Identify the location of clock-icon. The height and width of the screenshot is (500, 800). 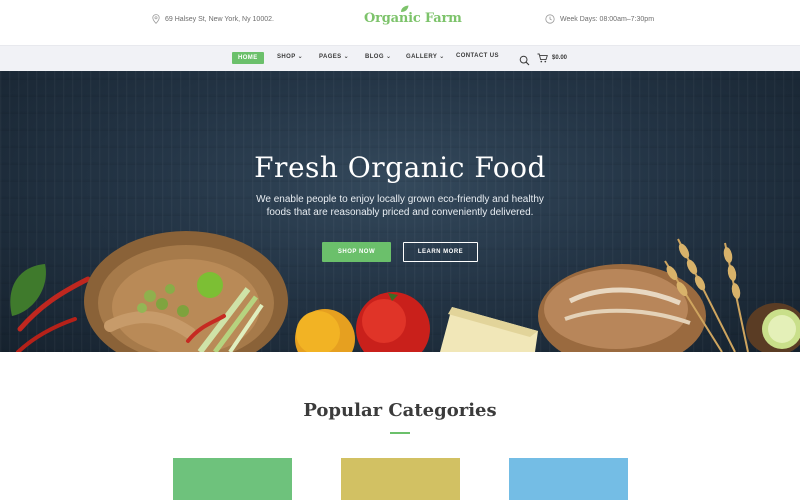
(550, 19).